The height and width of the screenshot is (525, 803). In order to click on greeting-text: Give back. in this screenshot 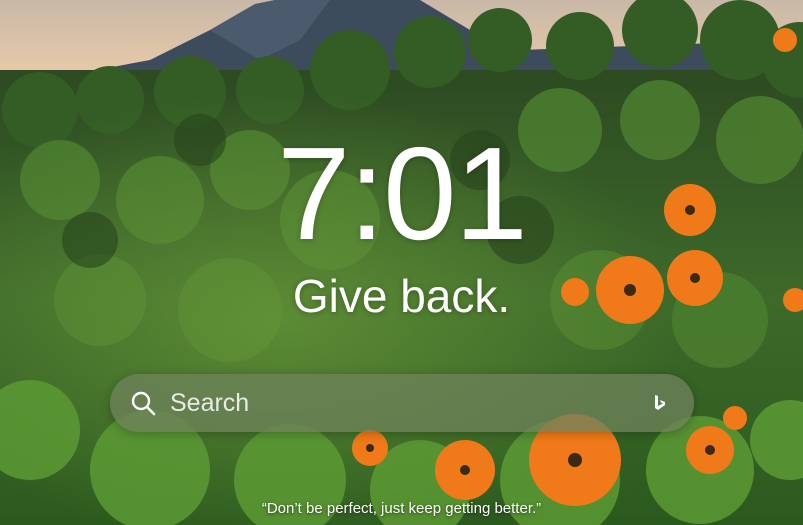, I will do `click(401, 296)`.